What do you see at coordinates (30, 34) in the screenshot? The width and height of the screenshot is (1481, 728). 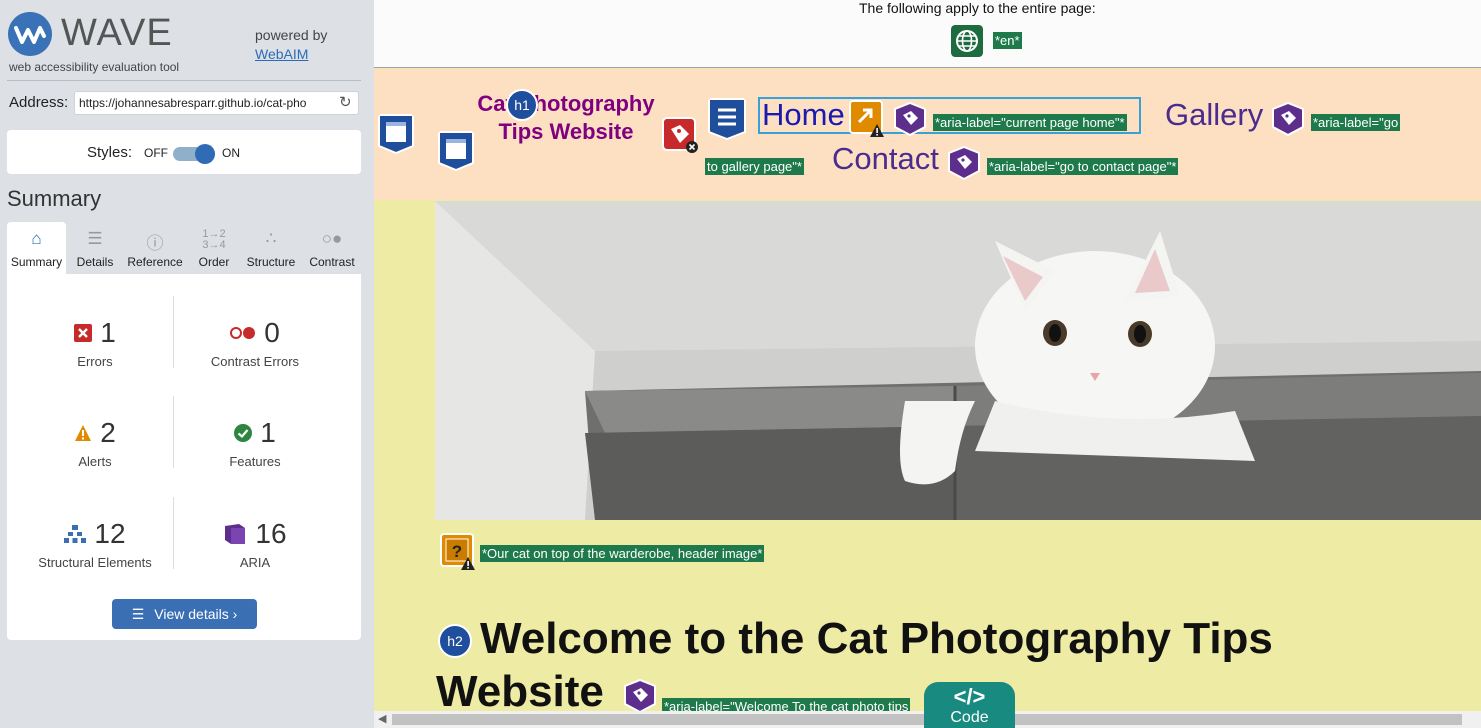 I see `wave-logo-icon` at bounding box center [30, 34].